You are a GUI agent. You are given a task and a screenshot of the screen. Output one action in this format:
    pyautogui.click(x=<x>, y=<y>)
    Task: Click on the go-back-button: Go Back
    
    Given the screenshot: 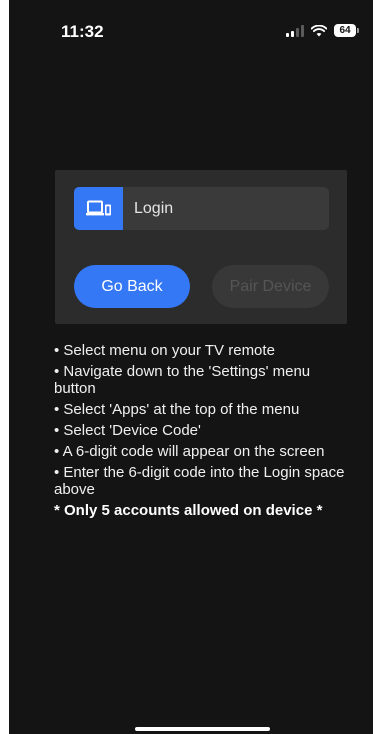 What is the action you would take?
    pyautogui.click(x=132, y=286)
    